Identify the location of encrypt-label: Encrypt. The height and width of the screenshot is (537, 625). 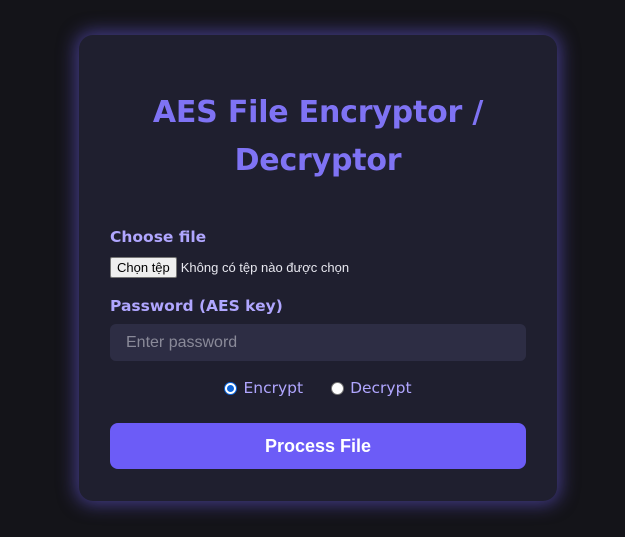
(273, 388).